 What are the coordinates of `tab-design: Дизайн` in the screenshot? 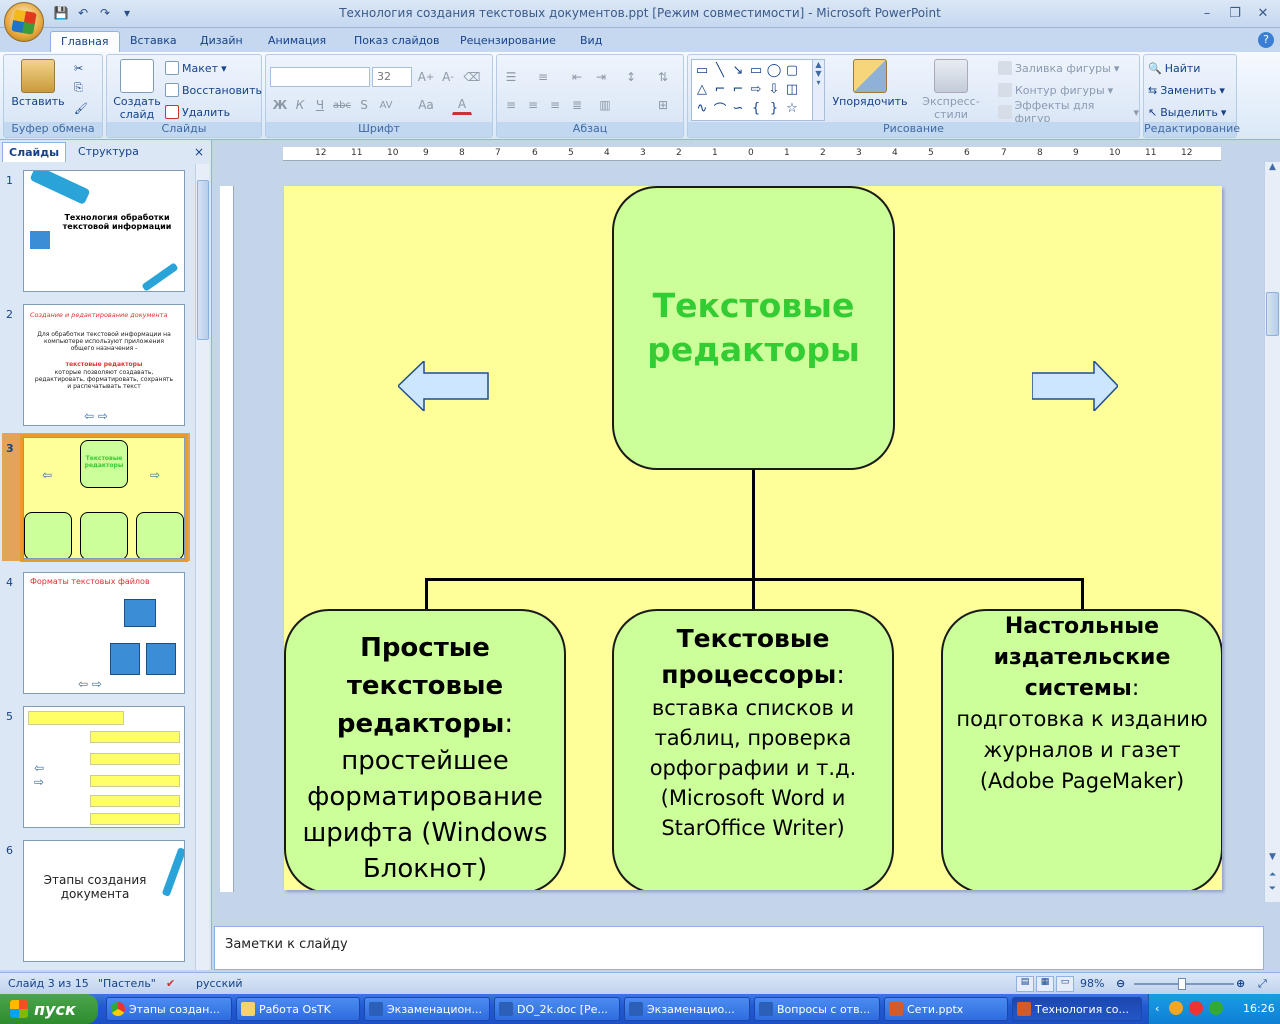 It's located at (221, 41).